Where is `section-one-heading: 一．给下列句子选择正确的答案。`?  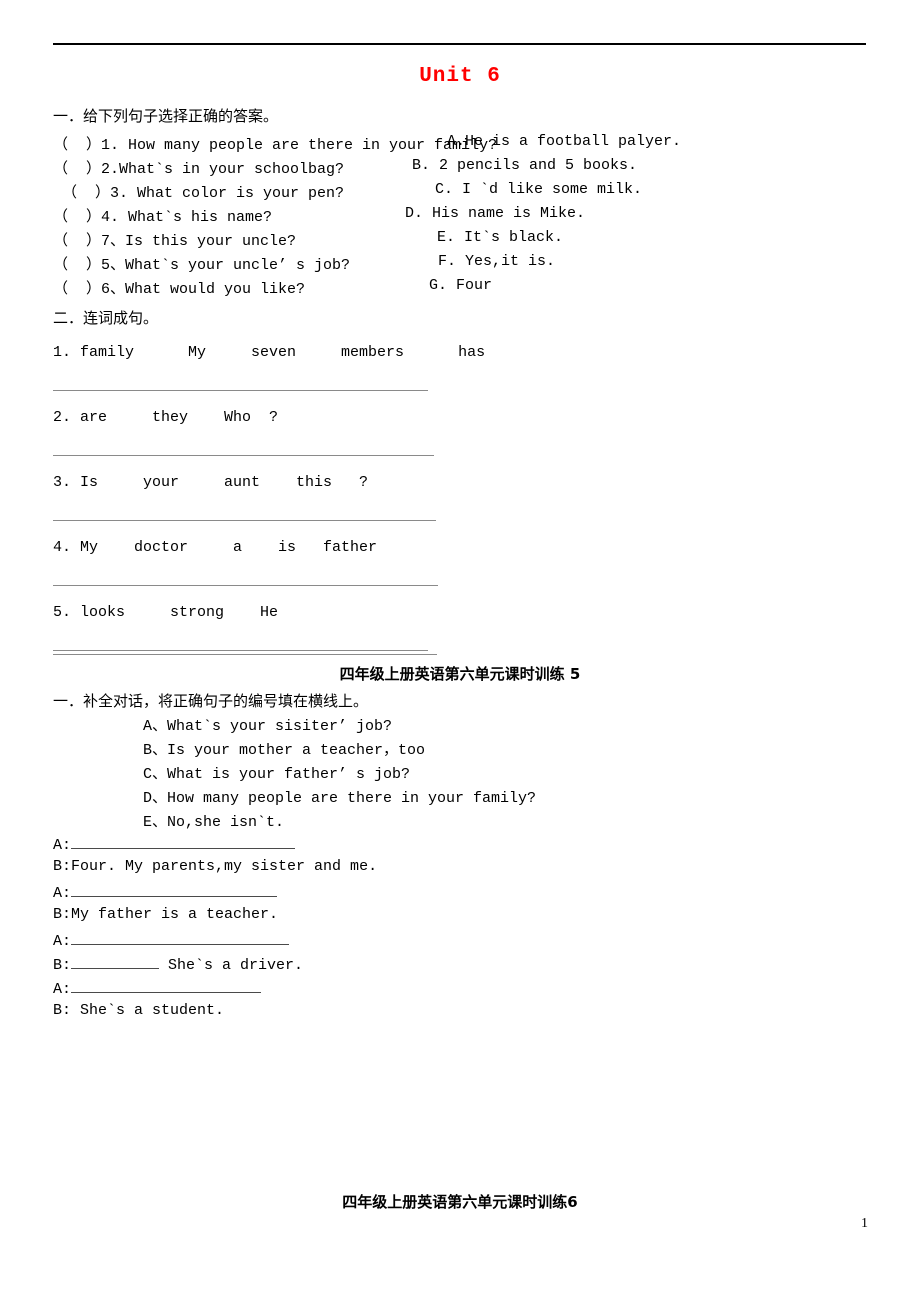
section-one-heading: 一．给下列句子选择正确的答案。 is located at coordinates (166, 116).